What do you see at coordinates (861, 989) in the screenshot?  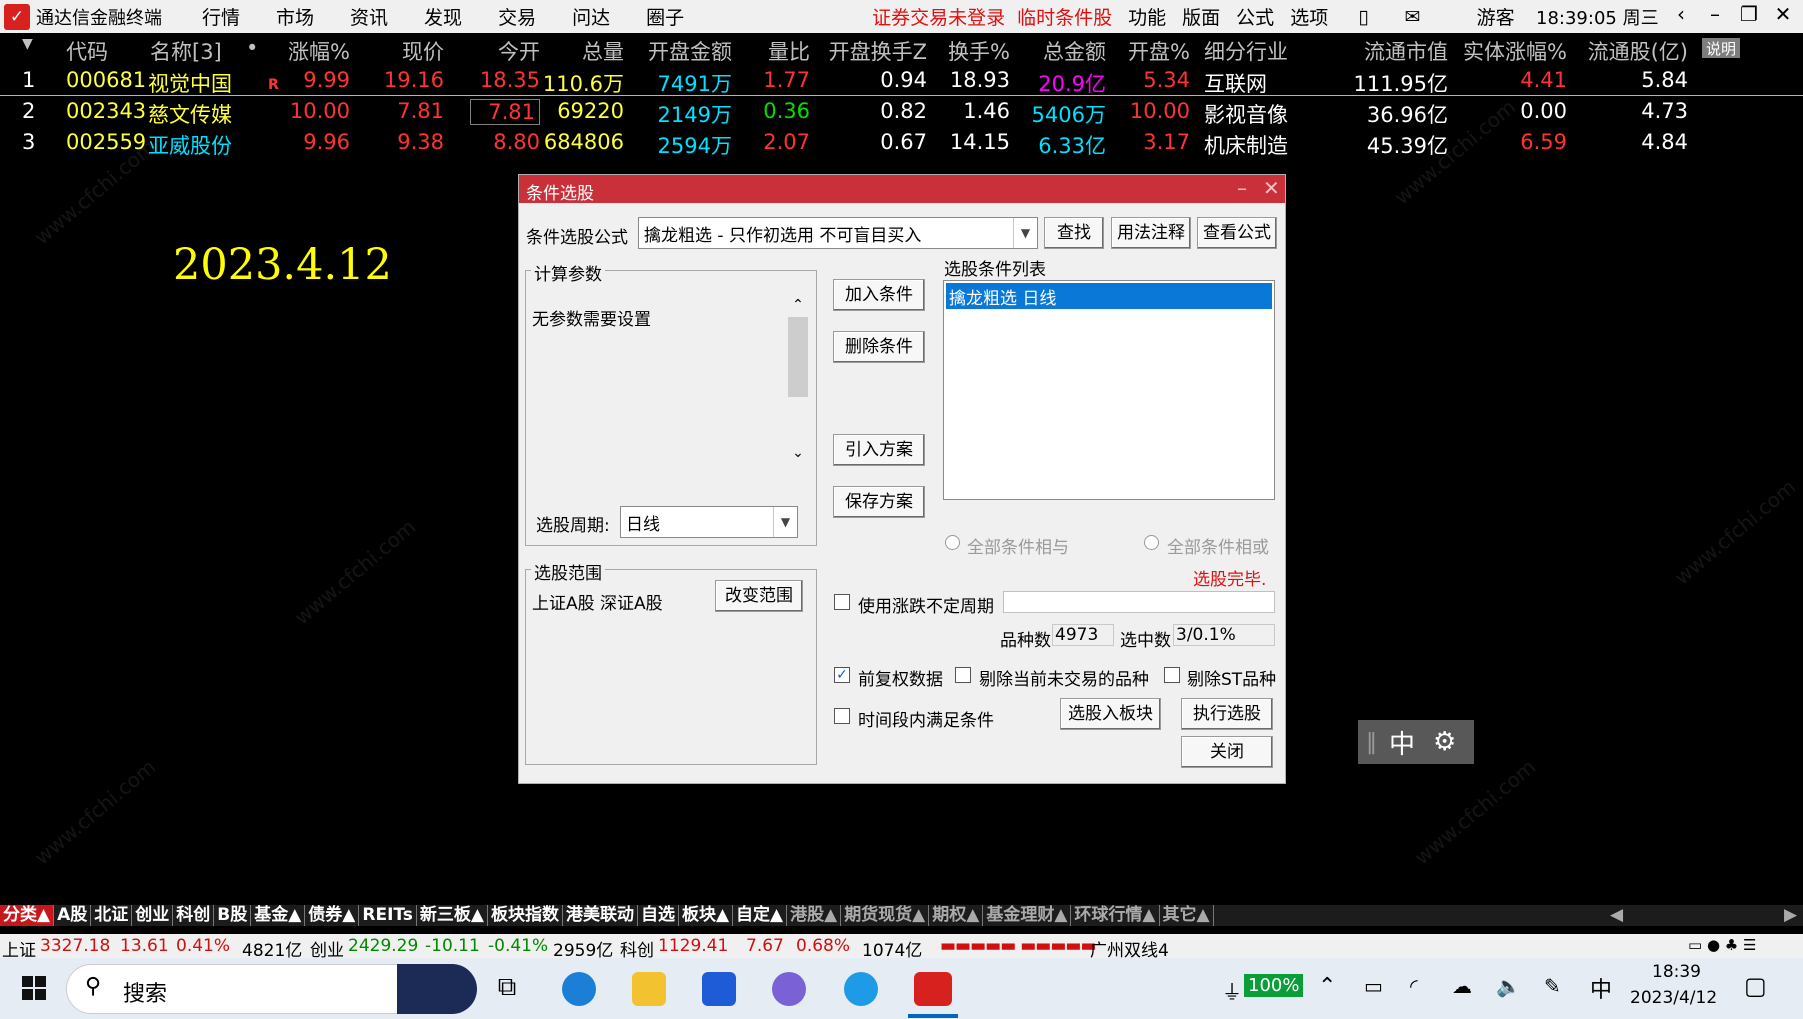 I see `ie-icon` at bounding box center [861, 989].